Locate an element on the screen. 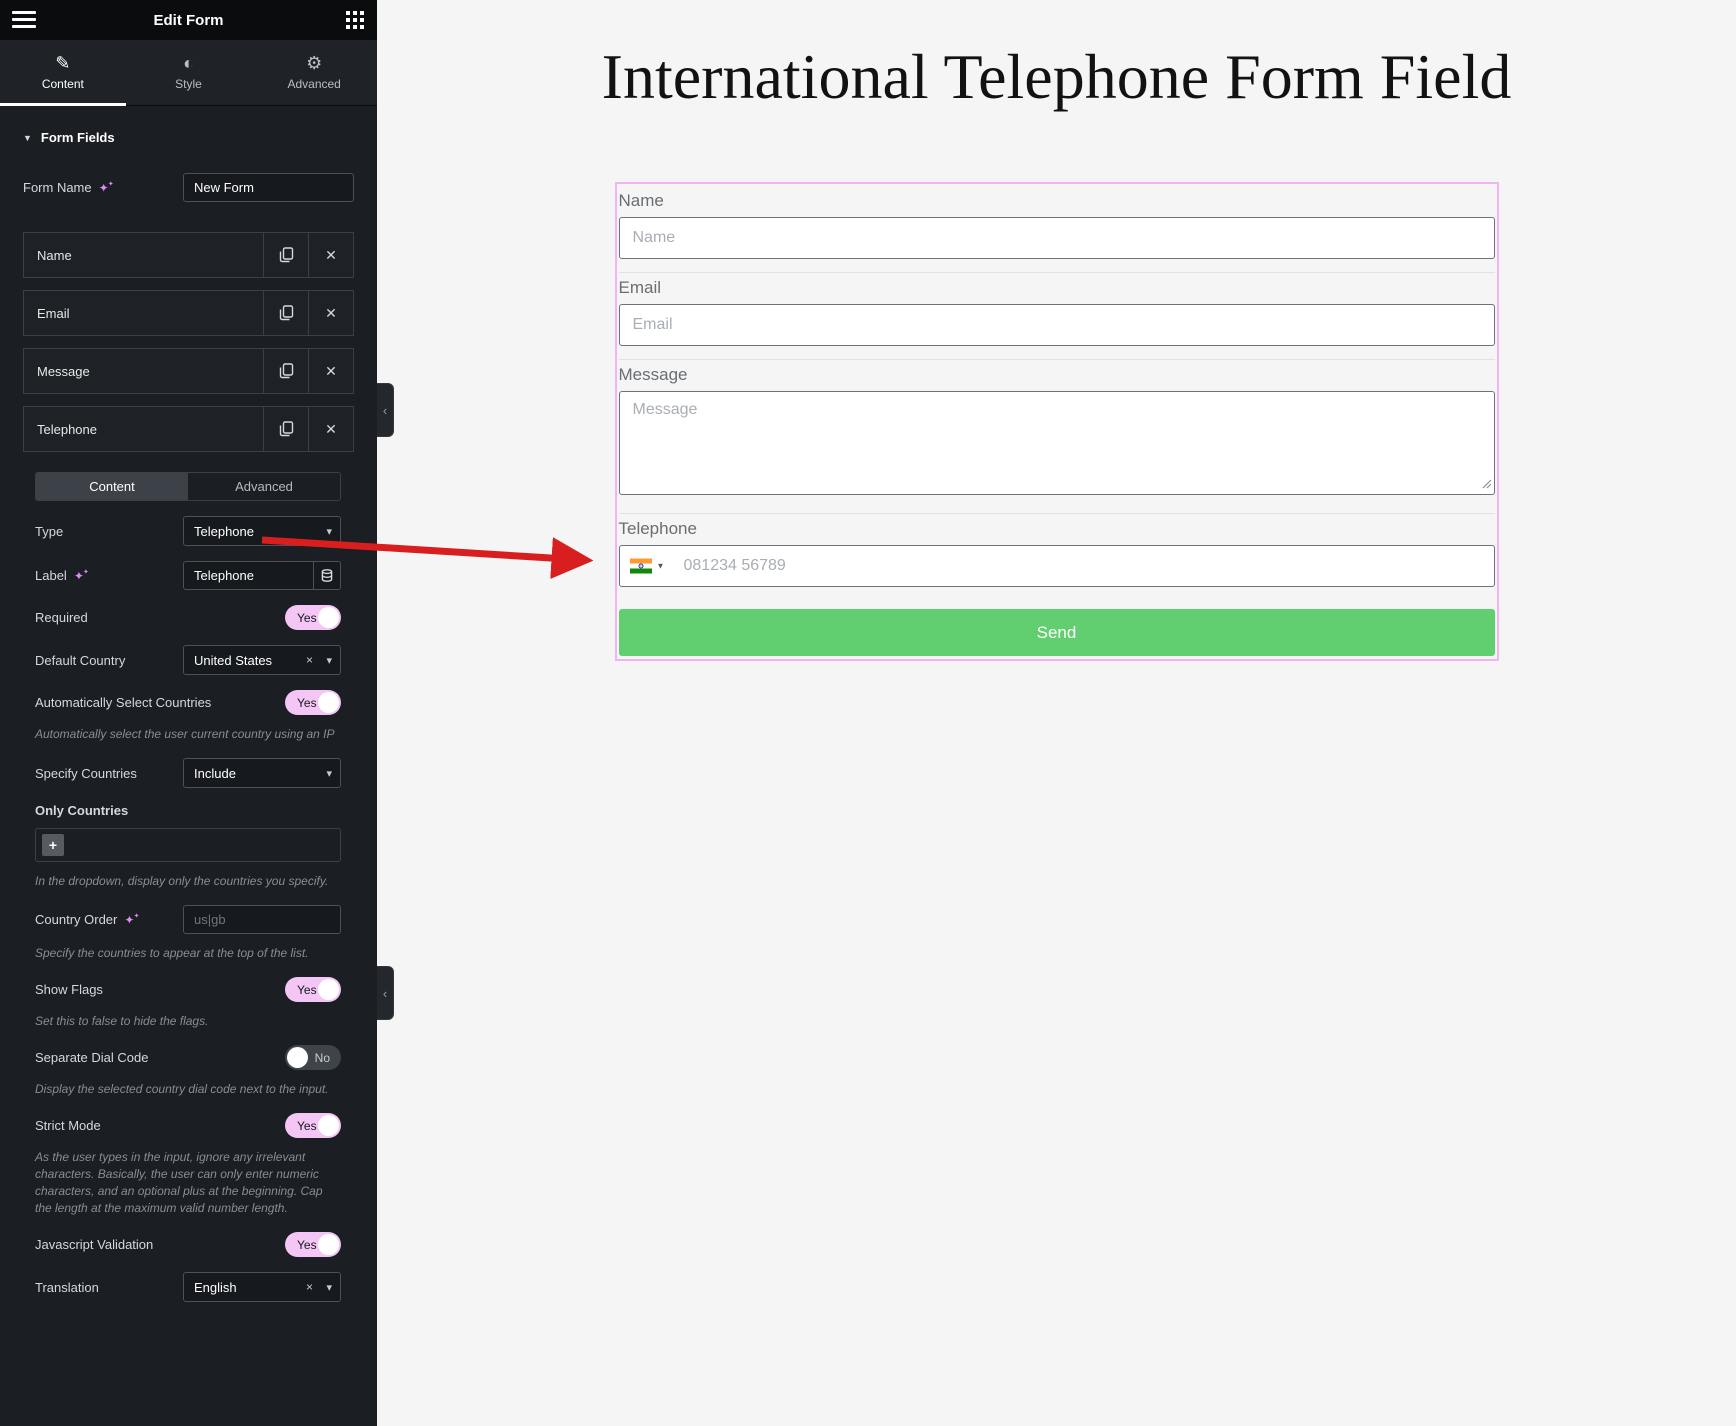 Image resolution: width=1736 pixels, height=1426 pixels. field-row-email: Email ✕ is located at coordinates (188, 313).